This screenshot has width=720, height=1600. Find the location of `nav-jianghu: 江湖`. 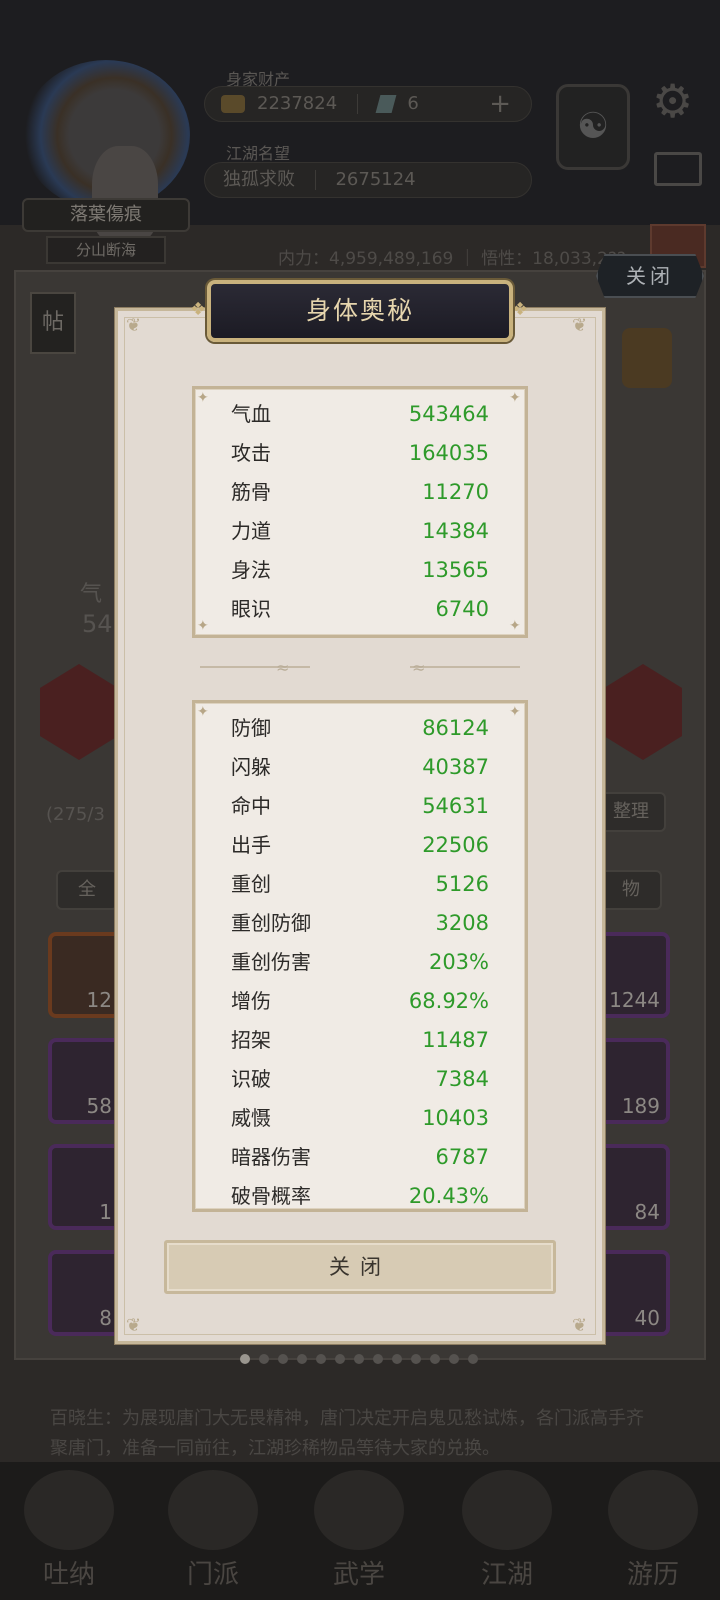

nav-jianghu: 江湖 is located at coordinates (507, 1530).